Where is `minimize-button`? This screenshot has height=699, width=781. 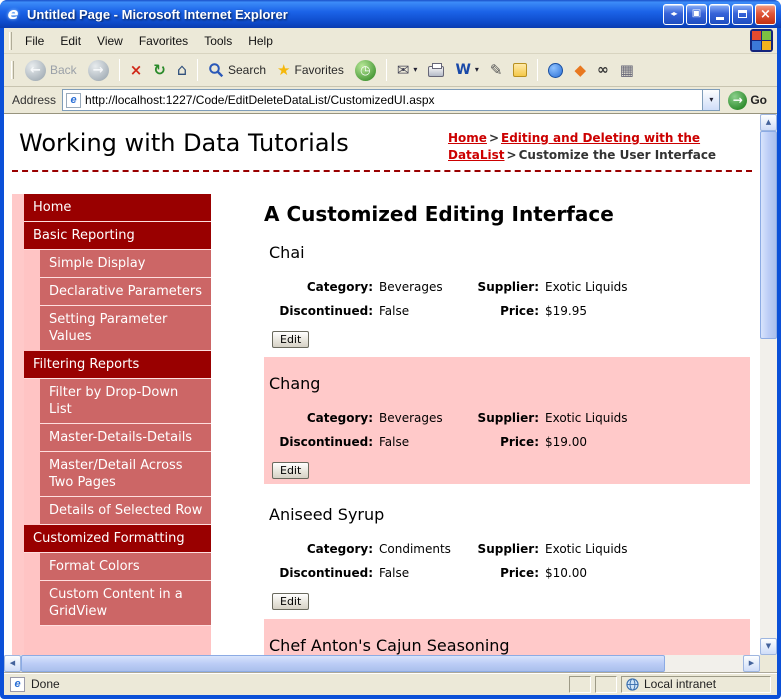 minimize-button is located at coordinates (719, 14).